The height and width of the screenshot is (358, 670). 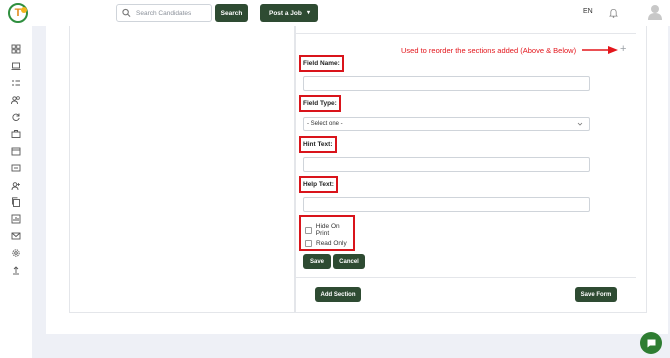 I want to click on search-button: Search, so click(x=231, y=13).